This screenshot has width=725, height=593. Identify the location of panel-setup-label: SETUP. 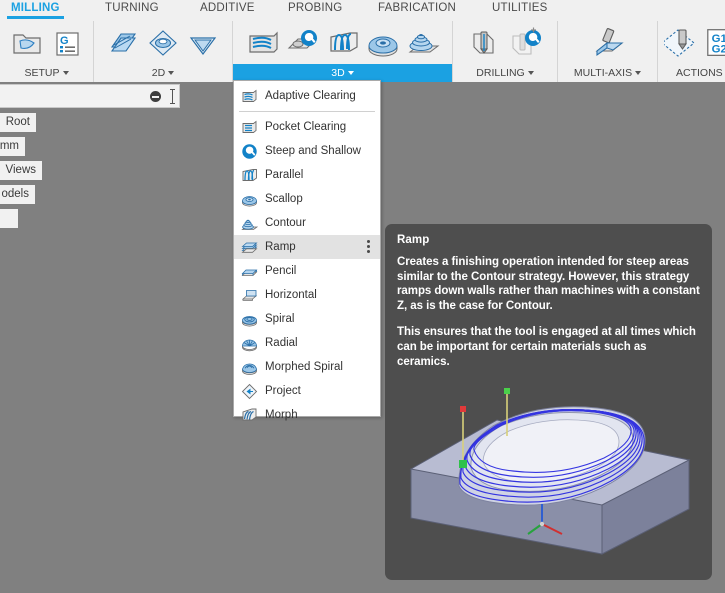
(46, 73).